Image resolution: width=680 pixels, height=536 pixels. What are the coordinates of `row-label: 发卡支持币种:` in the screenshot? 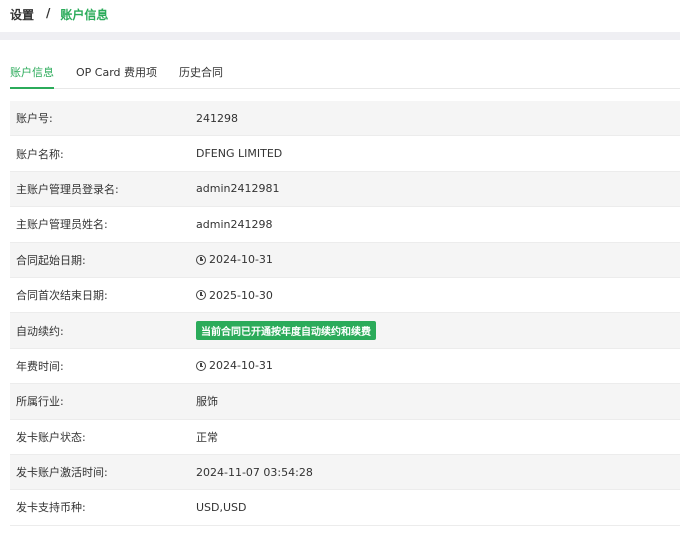 It's located at (51, 508).